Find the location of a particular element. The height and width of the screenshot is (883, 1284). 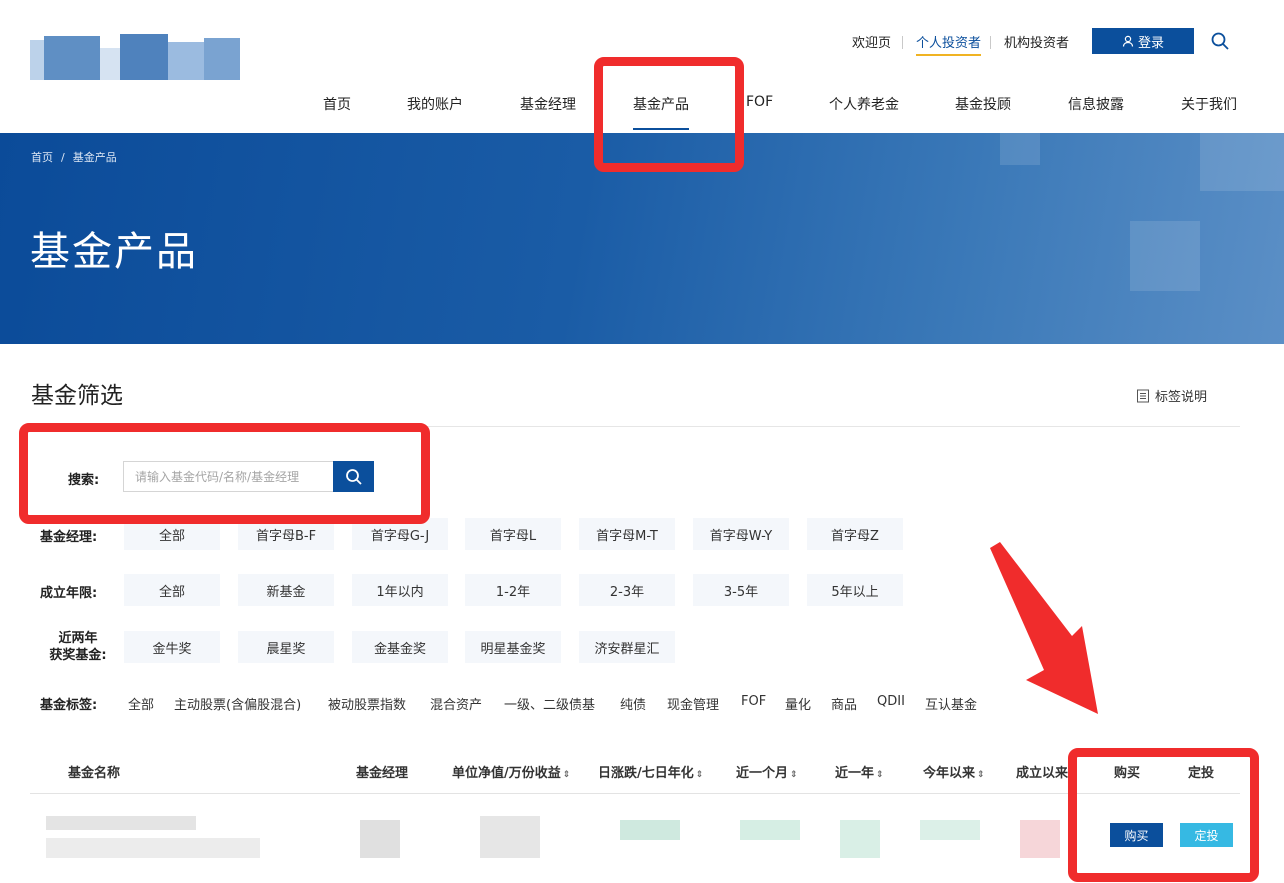

top-link-welcome: 欢迎页 is located at coordinates (871, 41).